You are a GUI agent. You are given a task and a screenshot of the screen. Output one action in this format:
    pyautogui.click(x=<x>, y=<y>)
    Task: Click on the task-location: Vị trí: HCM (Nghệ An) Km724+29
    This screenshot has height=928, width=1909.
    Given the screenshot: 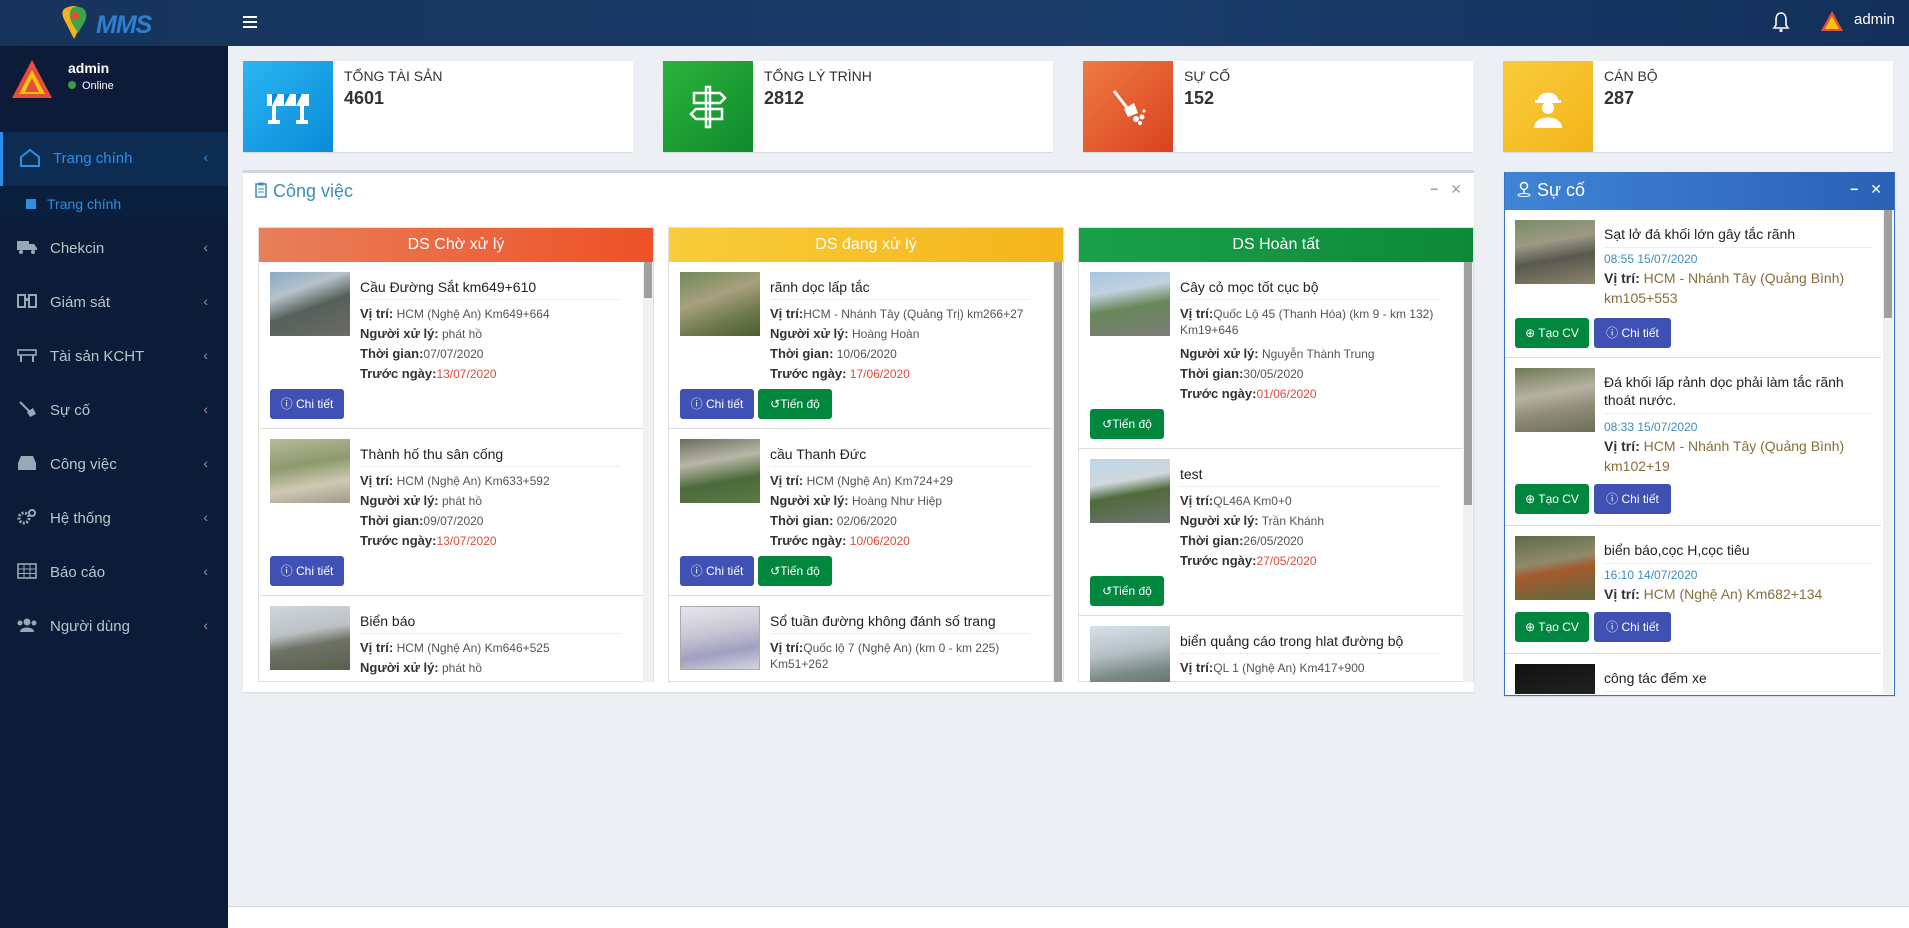 What is the action you would take?
    pyautogui.click(x=910, y=481)
    